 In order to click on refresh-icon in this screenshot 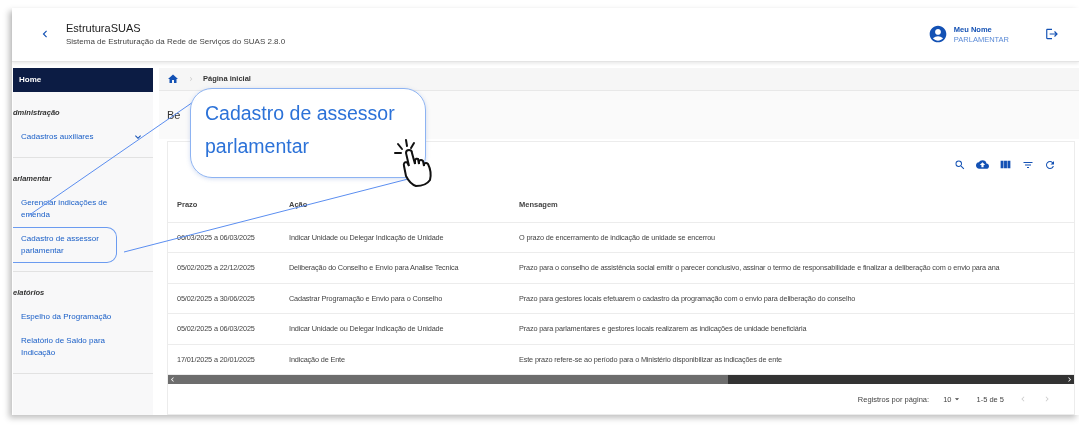, I will do `click(1050, 164)`.